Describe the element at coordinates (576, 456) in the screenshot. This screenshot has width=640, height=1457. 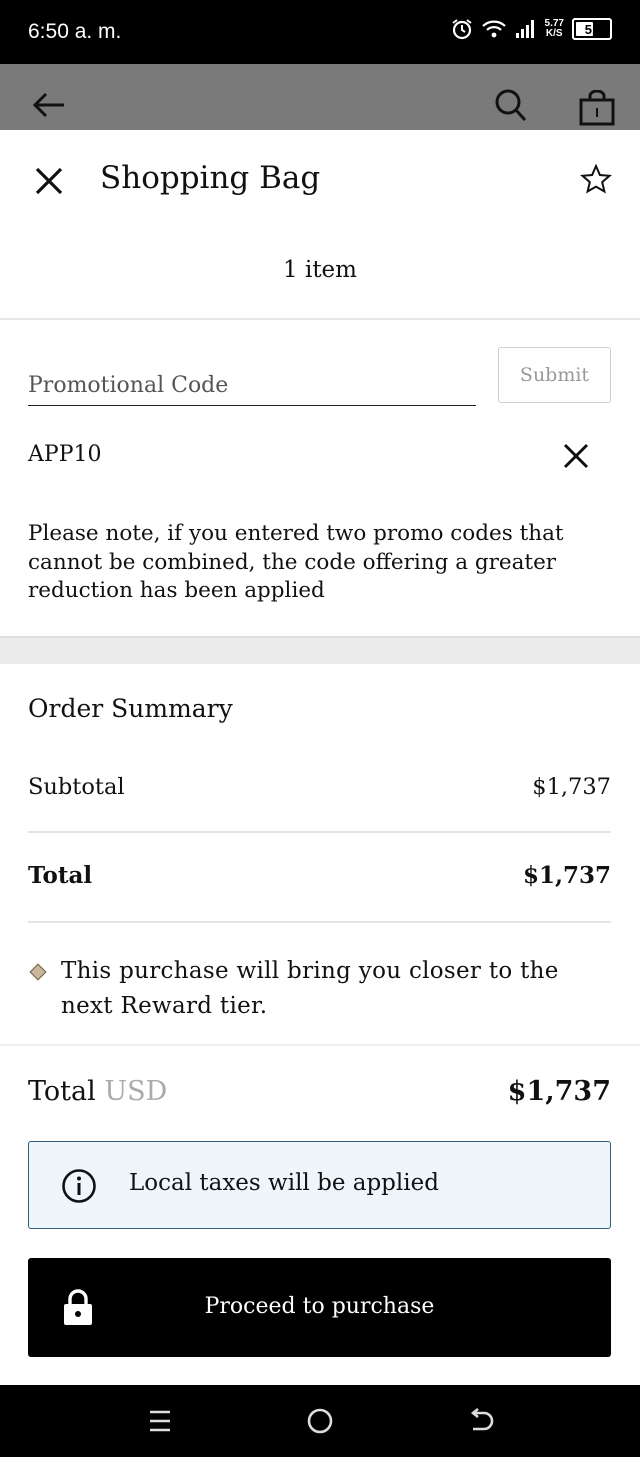
I see `remove-code-icon` at that location.